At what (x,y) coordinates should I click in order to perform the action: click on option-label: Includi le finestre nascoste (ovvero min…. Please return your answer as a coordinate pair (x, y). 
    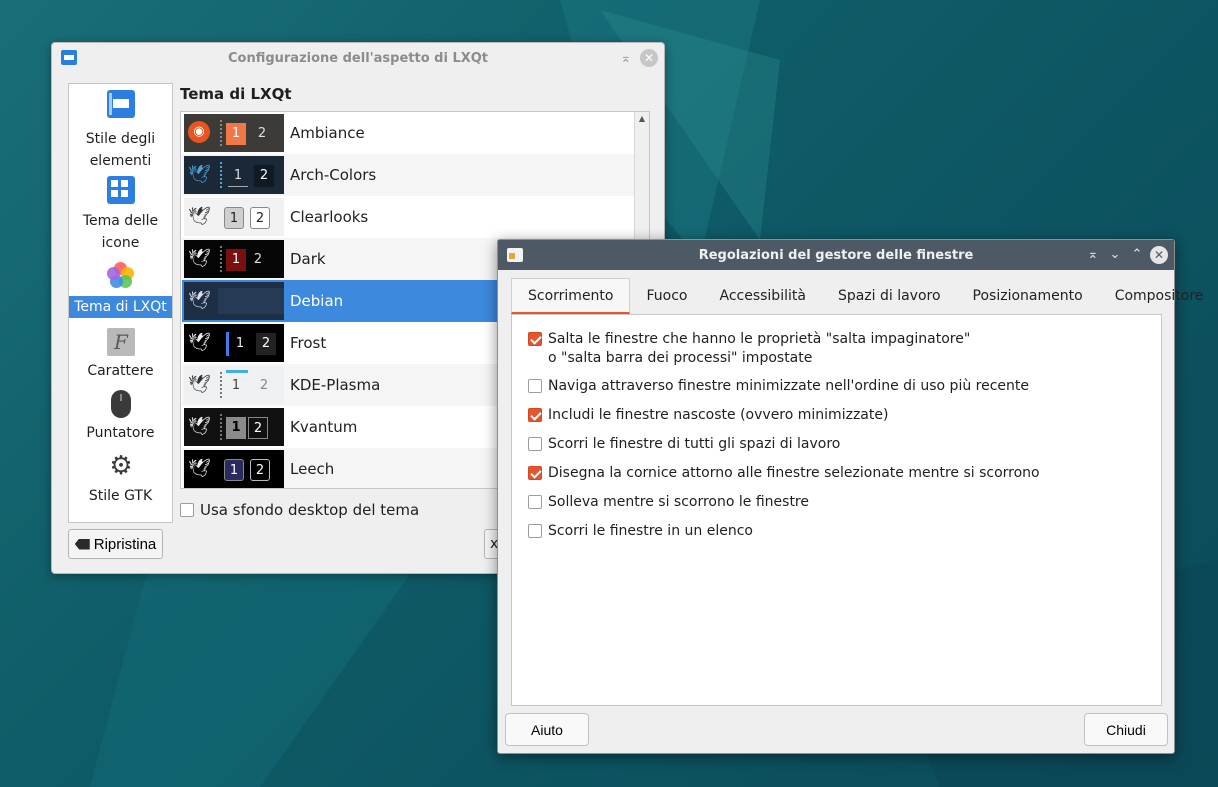
    Looking at the image, I should click on (718, 415).